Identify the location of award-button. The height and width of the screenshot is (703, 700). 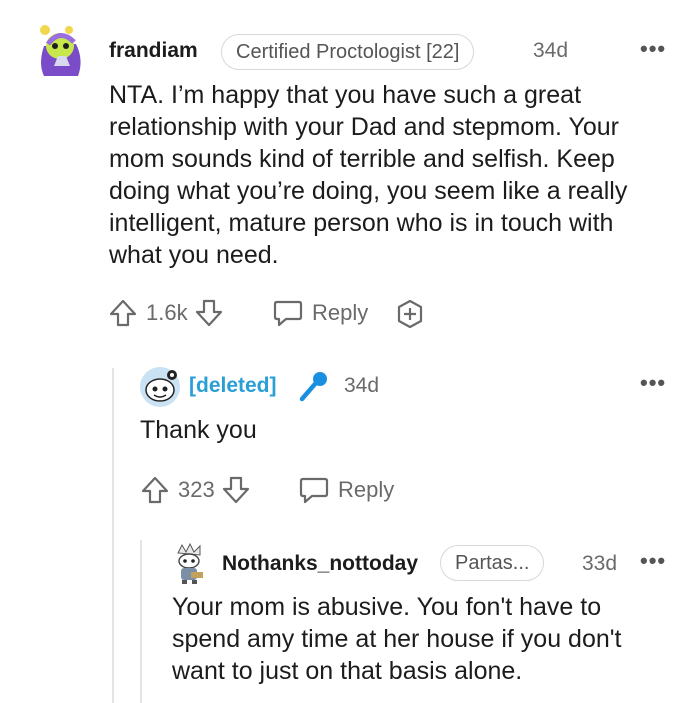
(410, 316).